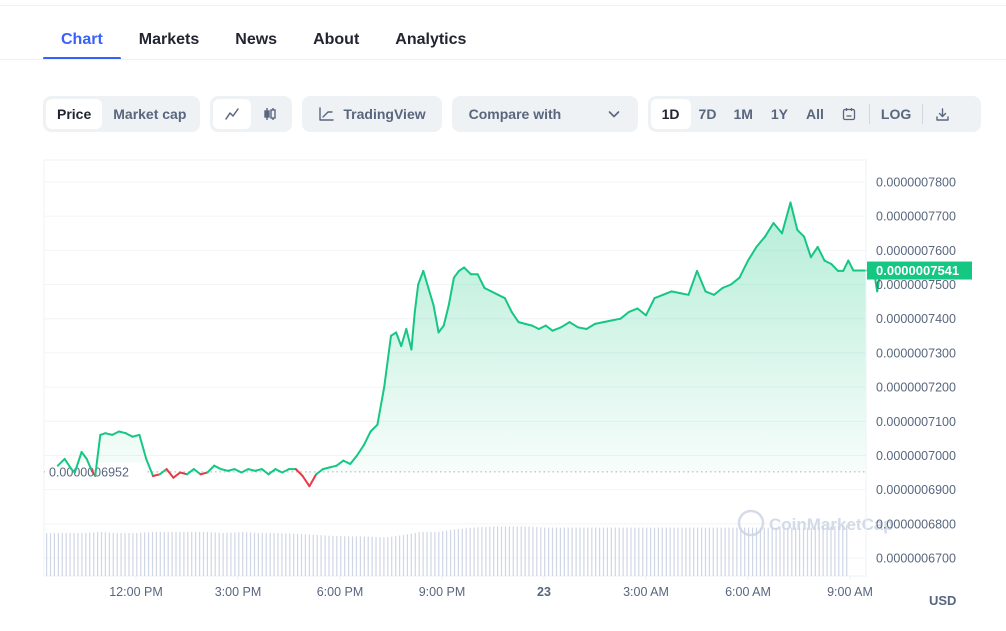 This screenshot has width=1006, height=631. What do you see at coordinates (943, 600) in the screenshot?
I see `currency-label: USD` at bounding box center [943, 600].